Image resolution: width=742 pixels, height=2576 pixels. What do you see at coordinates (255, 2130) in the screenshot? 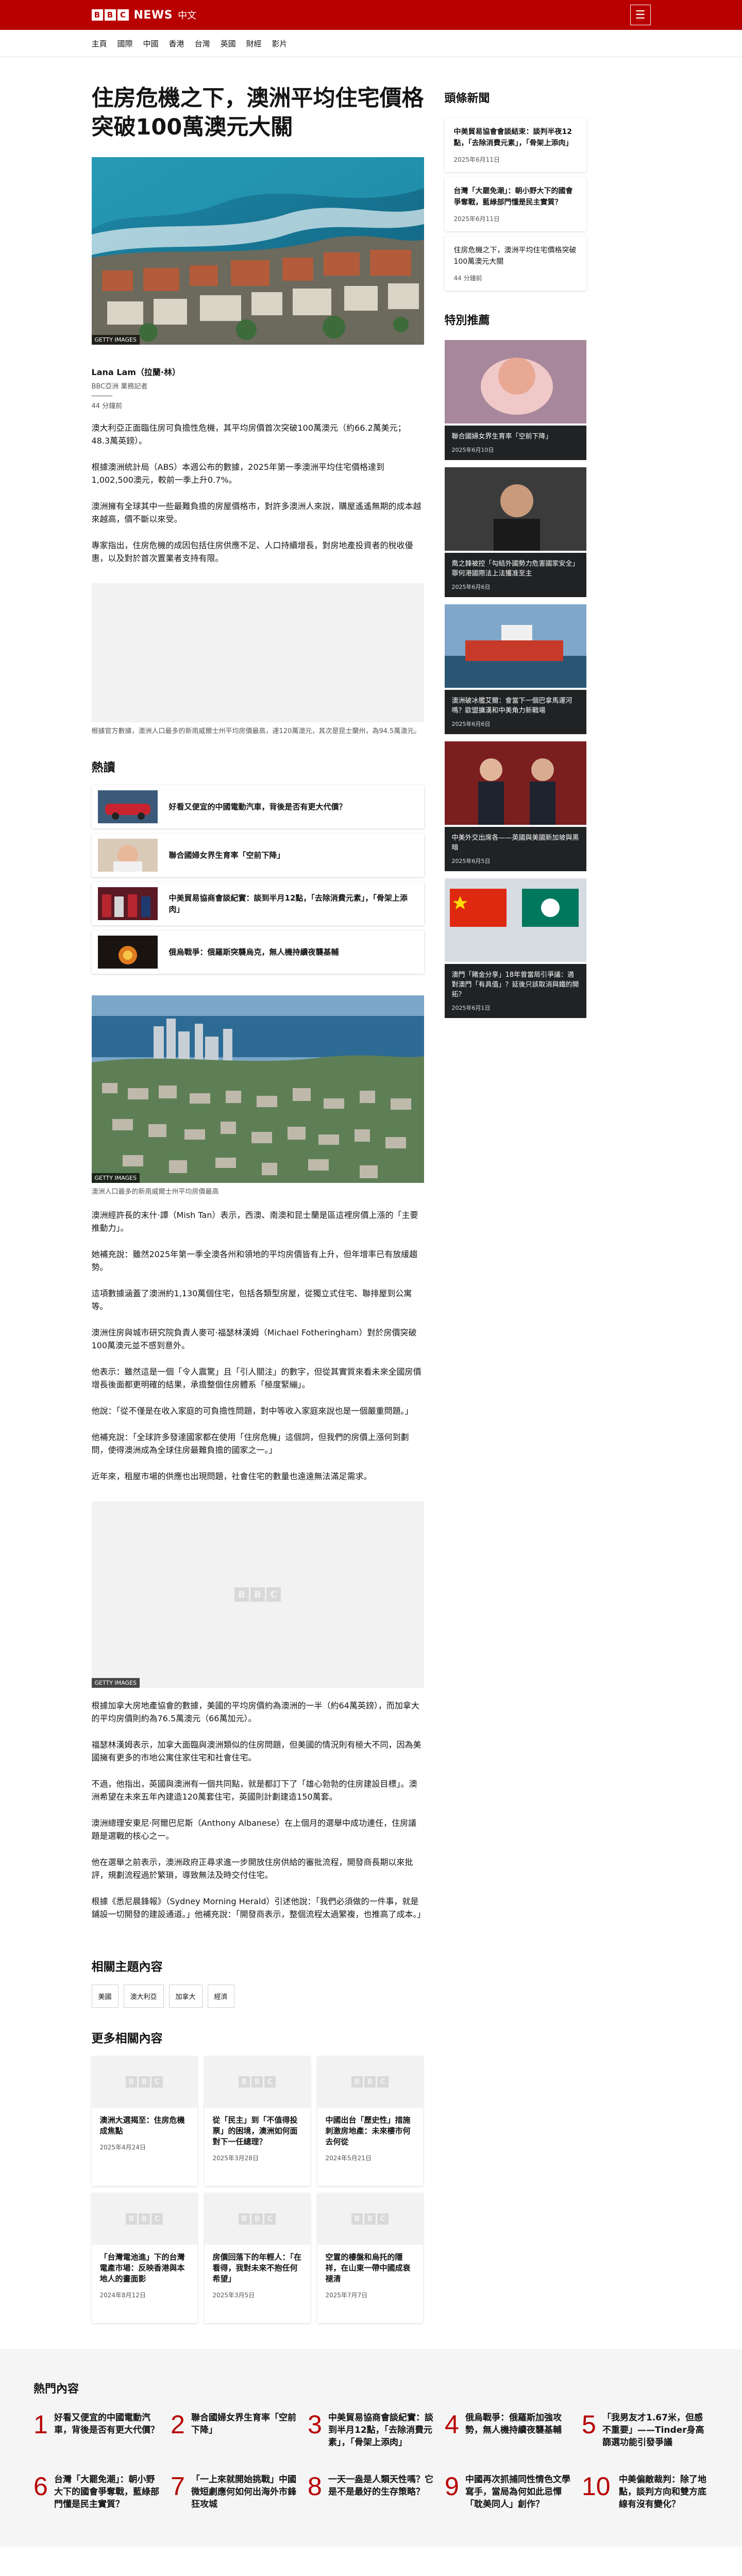
I see `story-title: 從「民主」到「不值得投票」的困境，澳洲如何面對下一任總理？` at bounding box center [255, 2130].